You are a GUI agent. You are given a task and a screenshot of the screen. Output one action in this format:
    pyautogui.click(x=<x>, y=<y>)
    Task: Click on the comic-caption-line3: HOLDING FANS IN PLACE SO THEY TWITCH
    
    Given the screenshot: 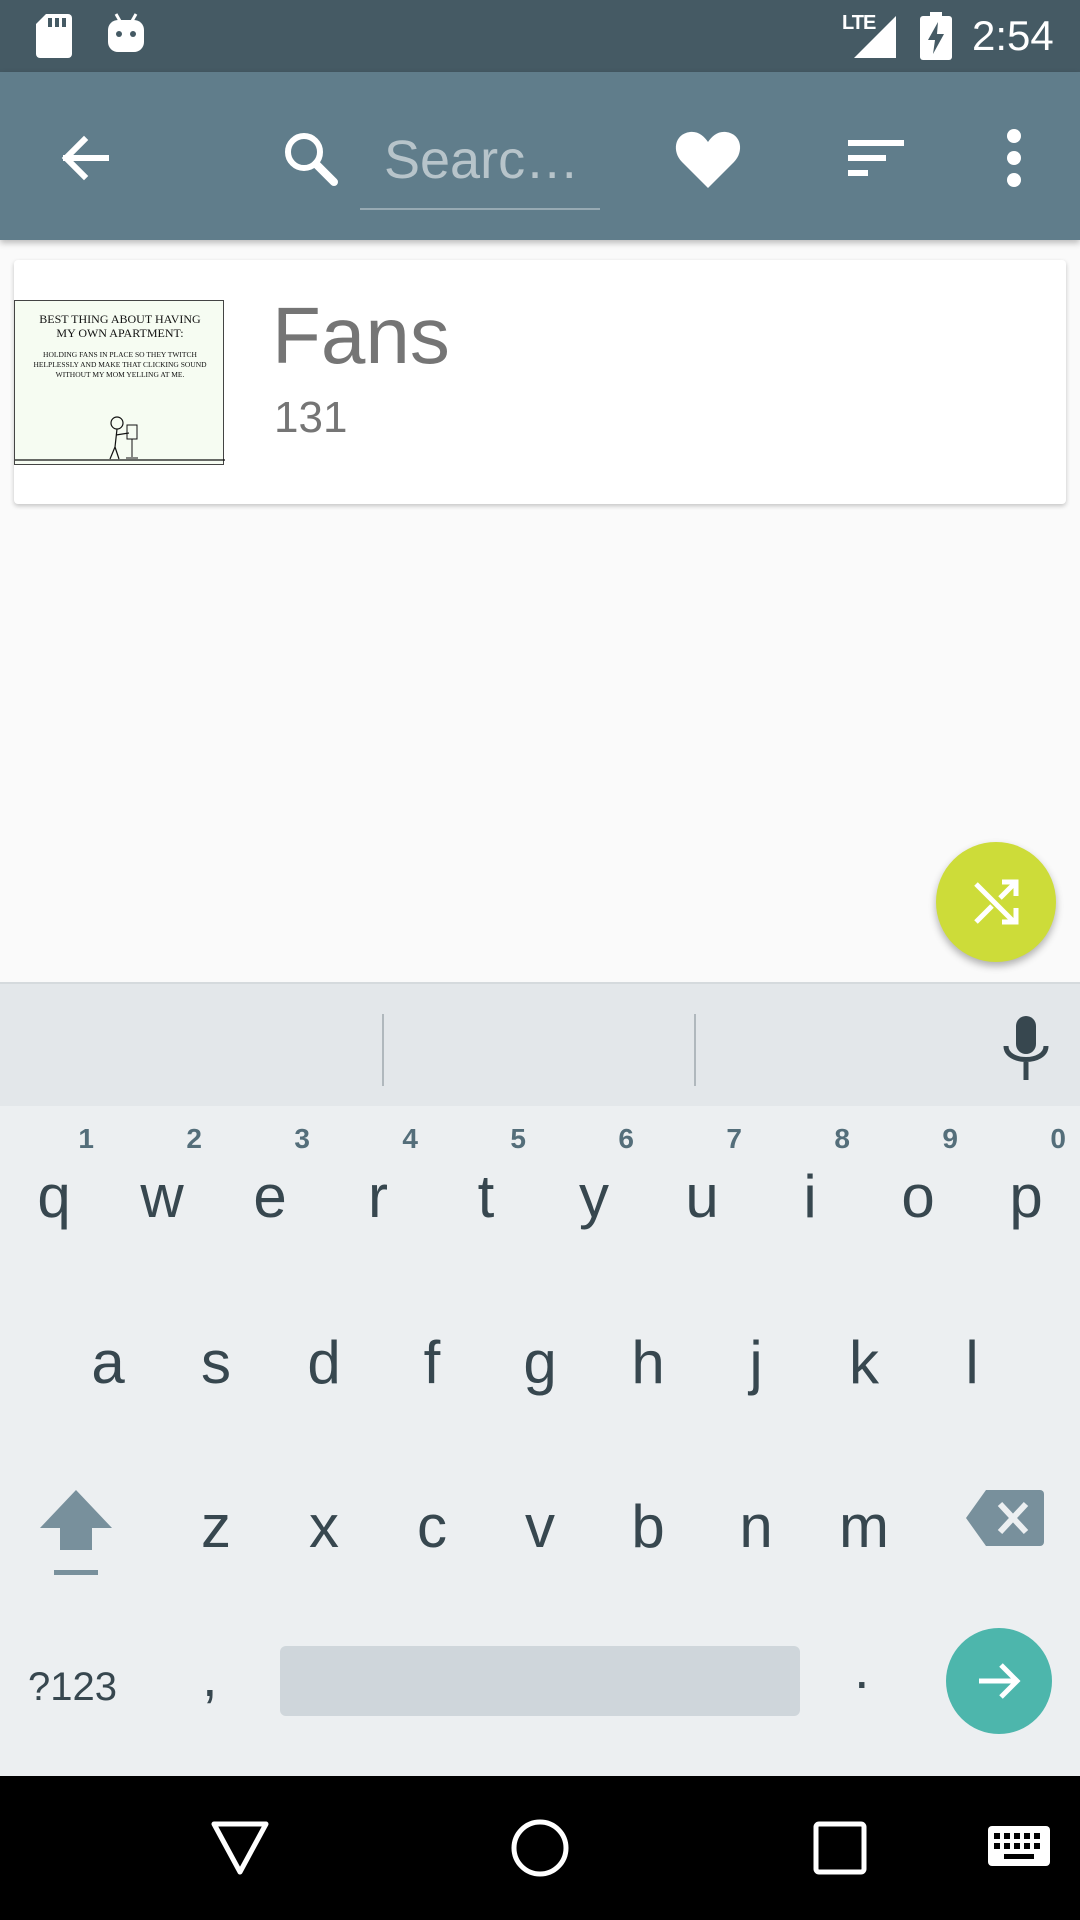 What is the action you would take?
    pyautogui.click(x=120, y=354)
    